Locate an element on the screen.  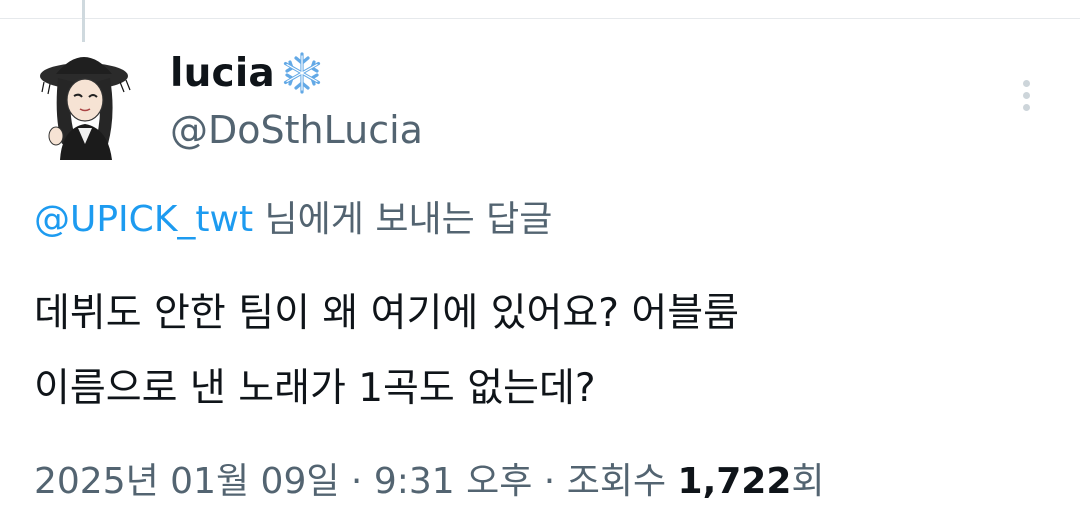
tweet-time: 9:31 오후 is located at coordinates (453, 481).